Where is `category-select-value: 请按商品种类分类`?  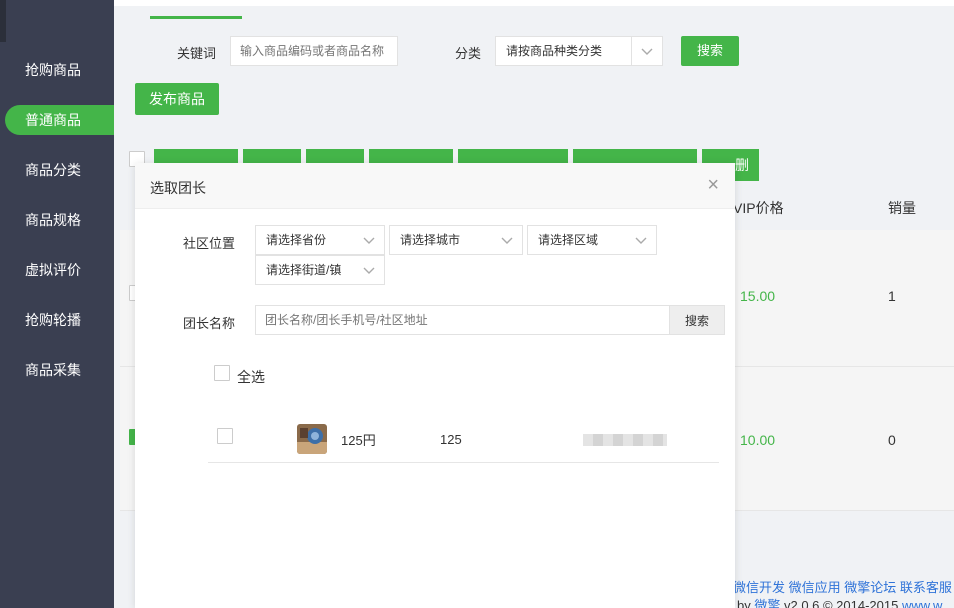 category-select-value: 请按商品种类分类 is located at coordinates (554, 51).